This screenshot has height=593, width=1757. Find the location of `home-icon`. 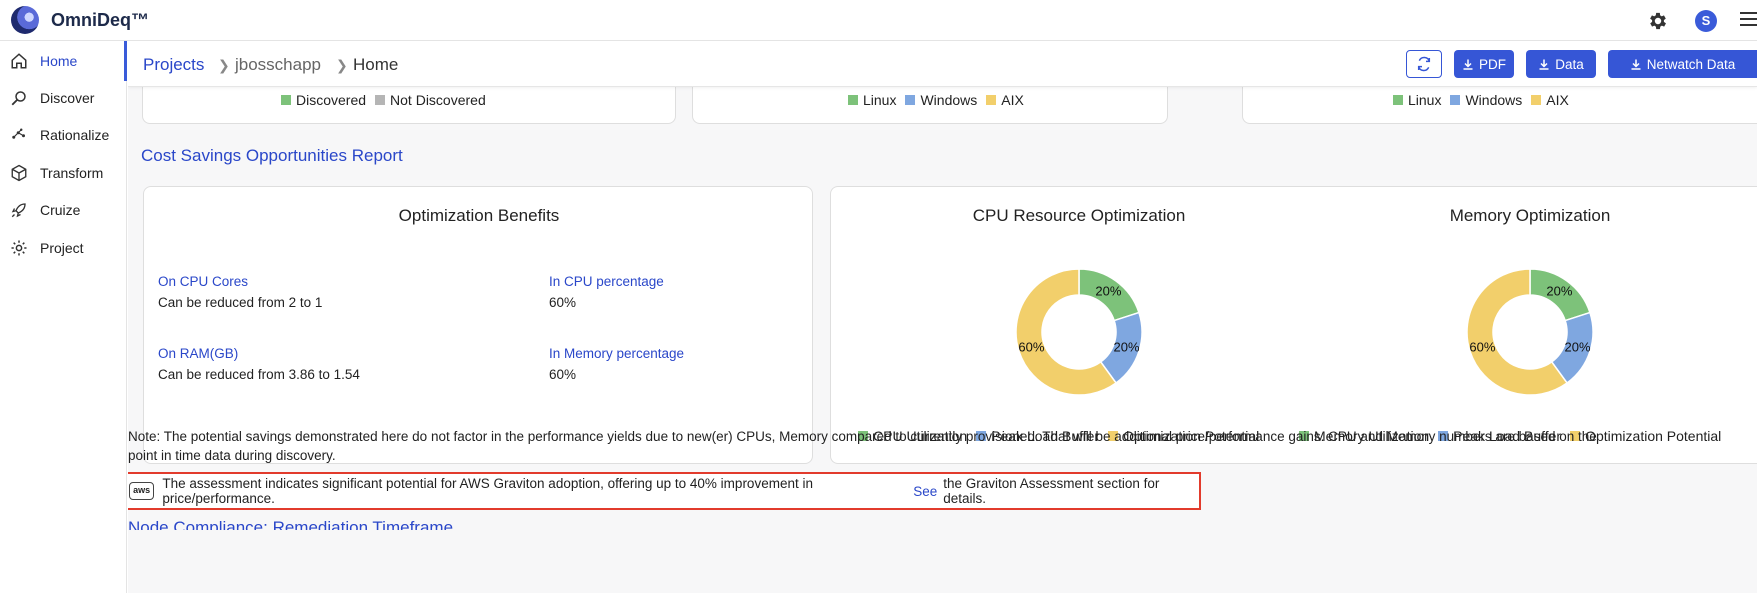

home-icon is located at coordinates (19, 61).